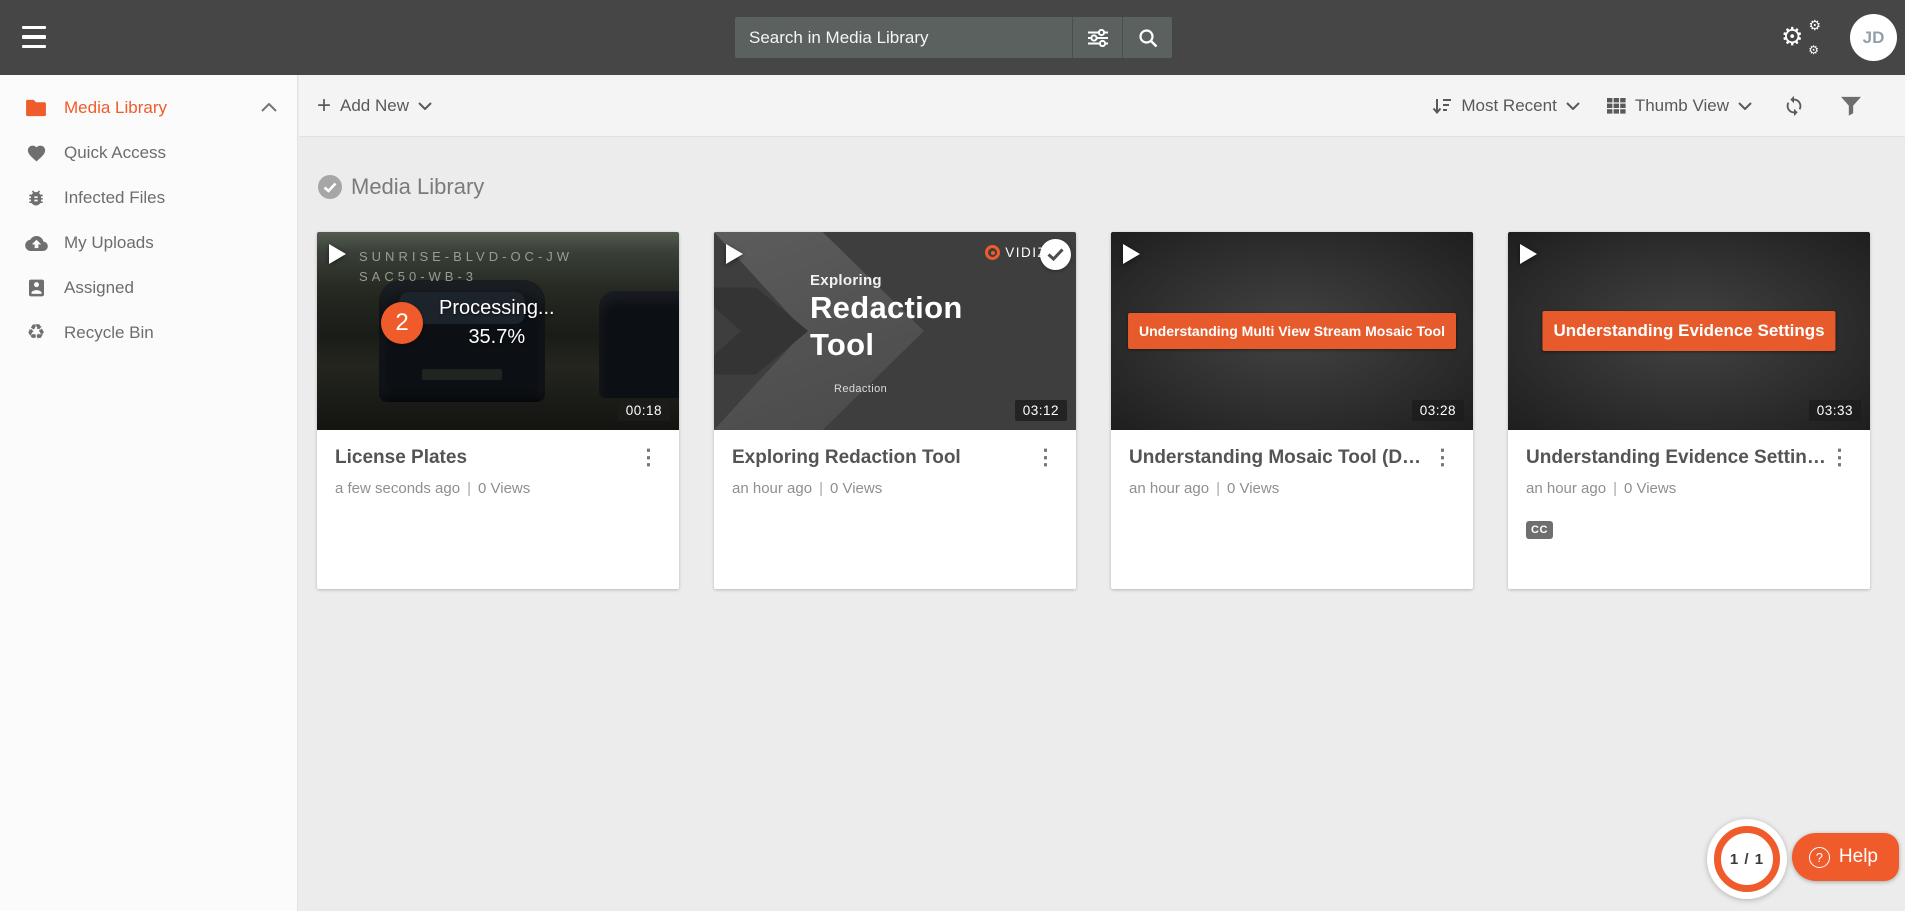  Describe the element at coordinates (993, 252) in the screenshot. I see `logo-mark-icon` at that location.